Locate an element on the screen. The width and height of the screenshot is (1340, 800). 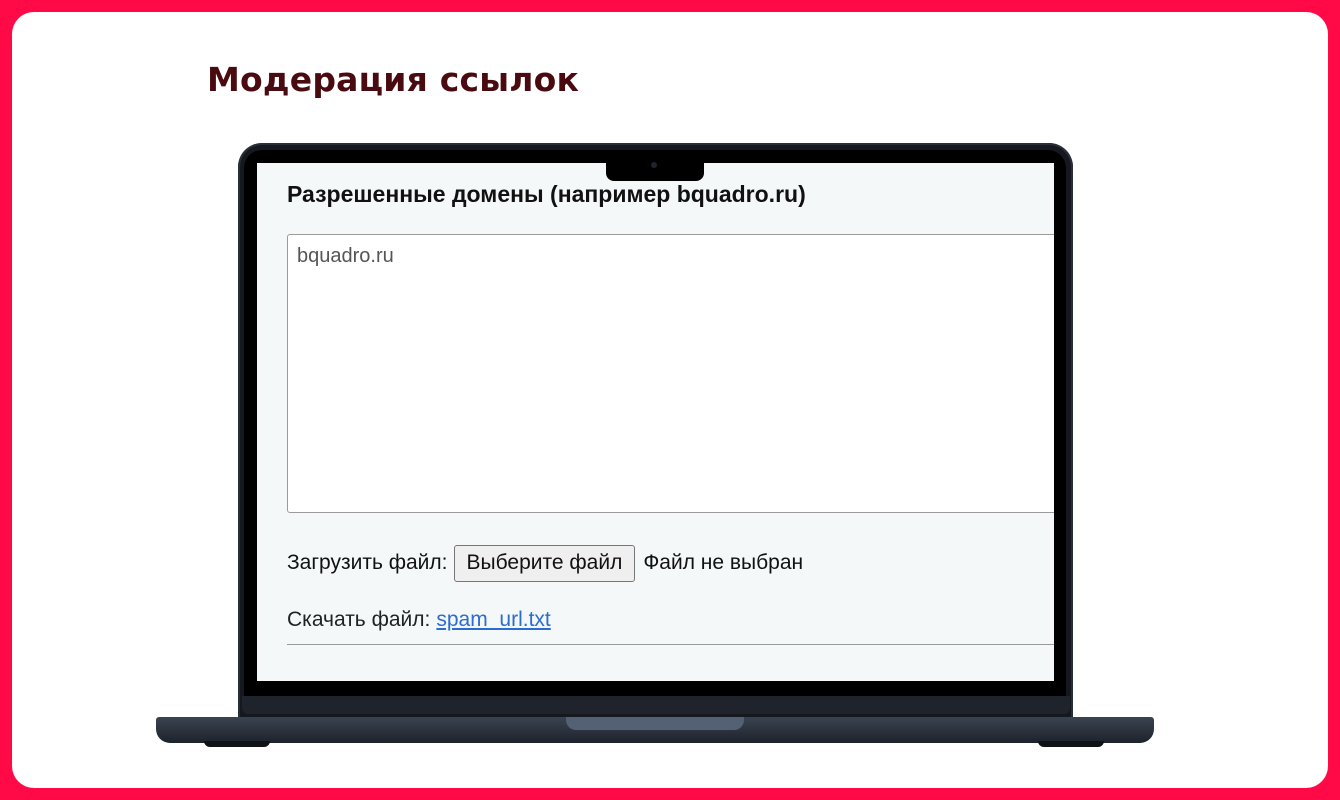
no-file-status: Файл не выбран is located at coordinates (723, 562).